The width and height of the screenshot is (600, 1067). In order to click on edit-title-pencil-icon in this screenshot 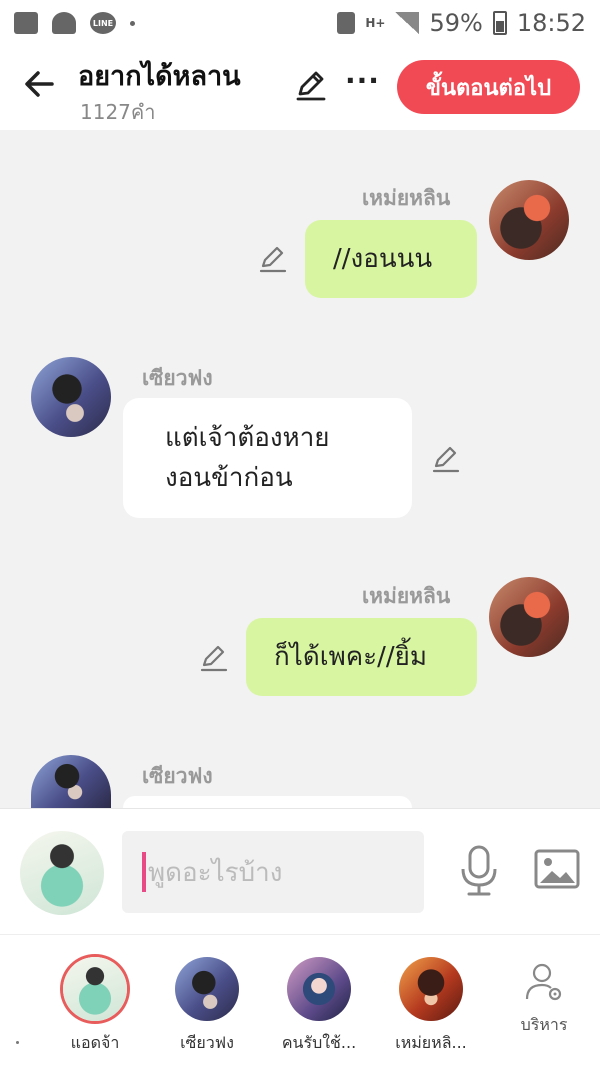, I will do `click(311, 85)`.